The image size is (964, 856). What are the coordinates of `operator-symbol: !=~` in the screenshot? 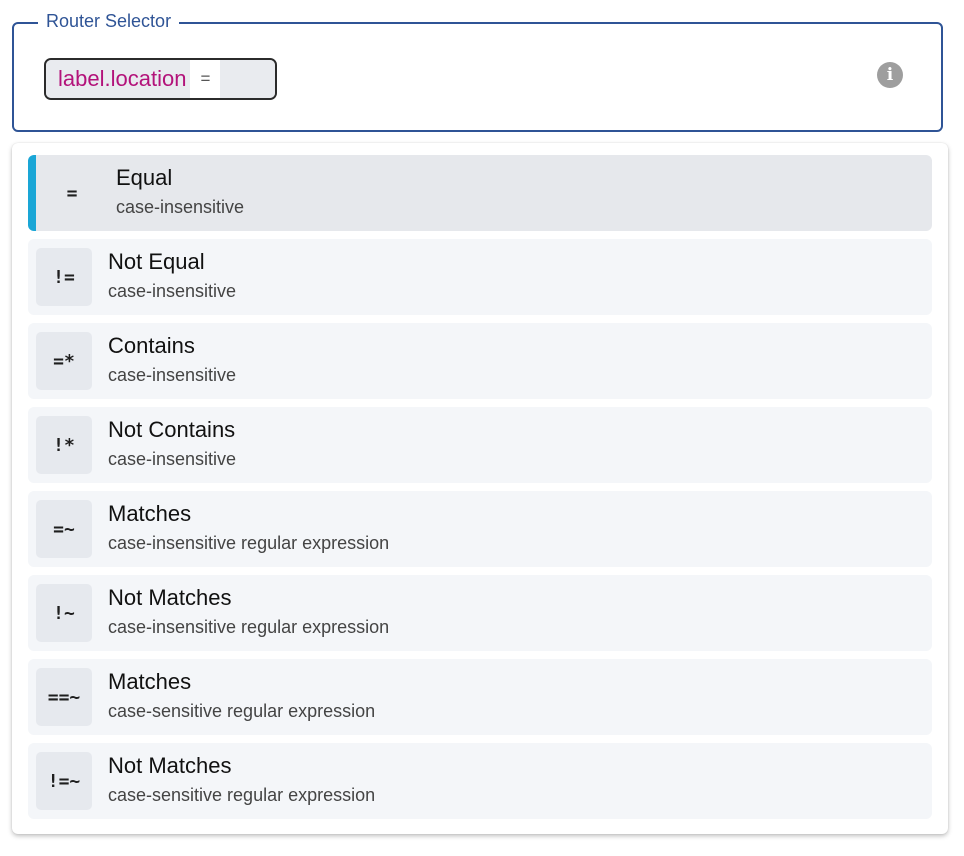 It's located at (64, 781).